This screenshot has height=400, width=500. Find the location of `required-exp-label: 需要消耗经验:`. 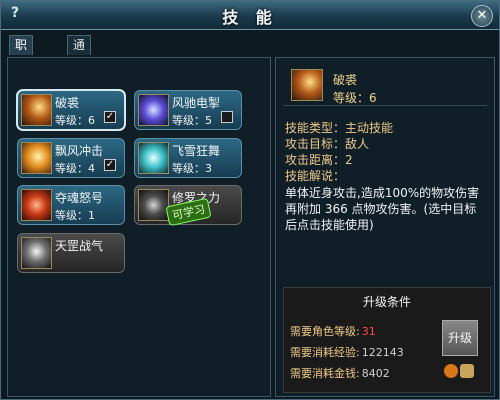

required-exp-label: 需要消耗经验: is located at coordinates (325, 352).